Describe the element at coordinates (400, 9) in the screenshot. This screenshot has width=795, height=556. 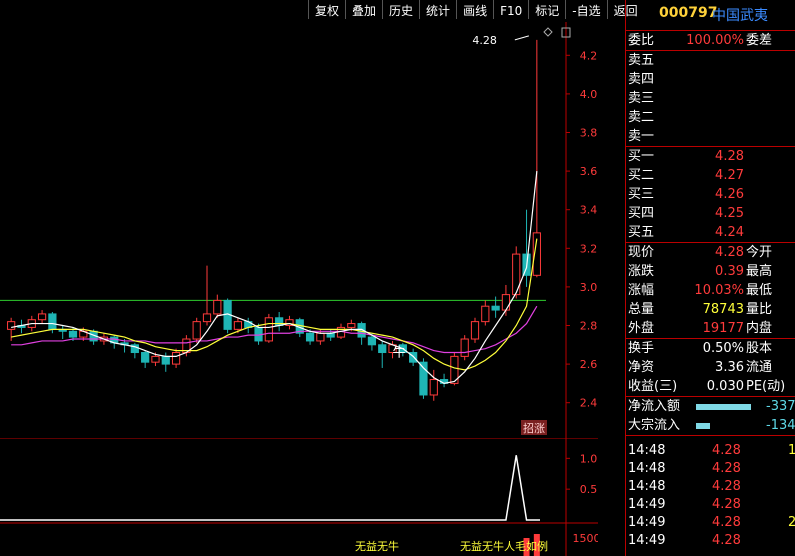
I see `toolbar-button-2: 历史` at that location.